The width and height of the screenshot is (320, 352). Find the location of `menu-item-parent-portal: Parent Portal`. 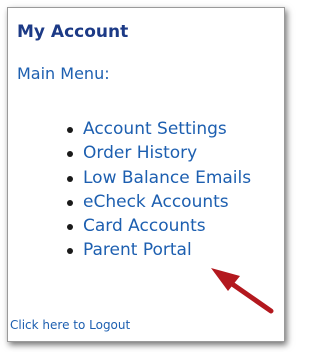

menu-item-parent-portal: Parent Portal is located at coordinates (159, 250).